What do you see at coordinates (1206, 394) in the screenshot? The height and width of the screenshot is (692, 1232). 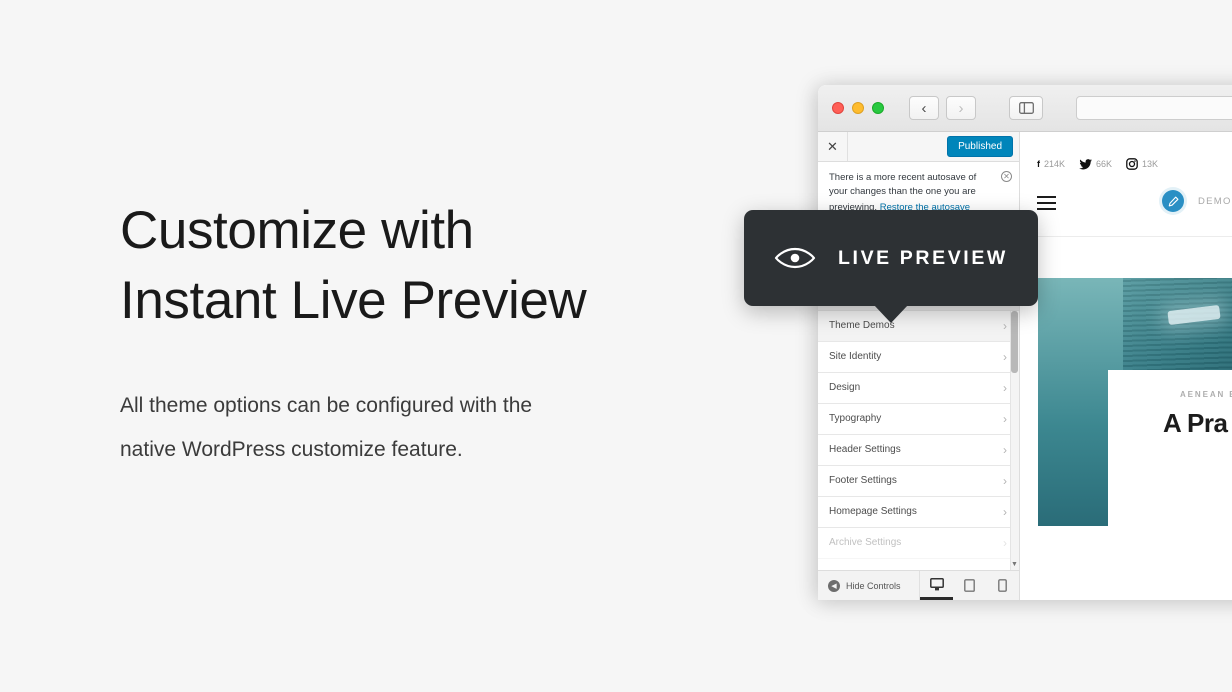 I see `article-kicker: AENEAN ELEIF` at bounding box center [1206, 394].